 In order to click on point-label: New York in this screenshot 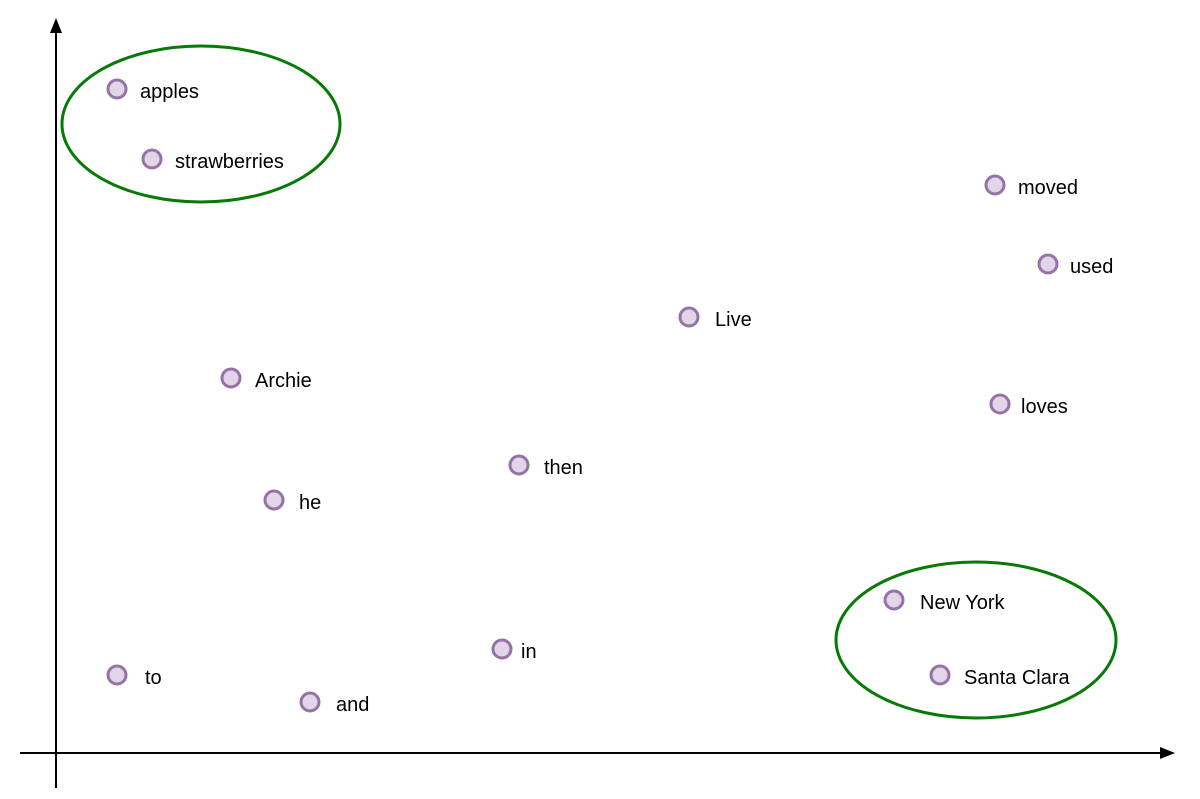, I will do `click(962, 603)`.